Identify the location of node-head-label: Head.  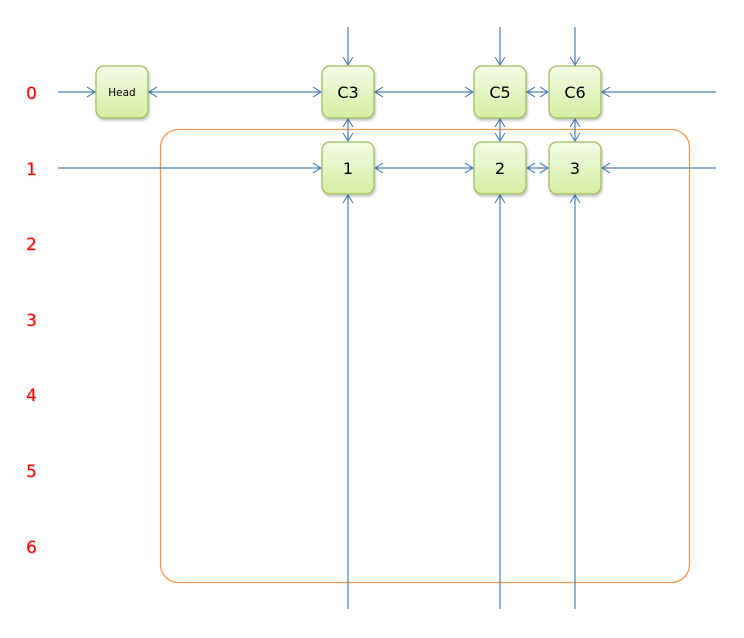
(121, 93).